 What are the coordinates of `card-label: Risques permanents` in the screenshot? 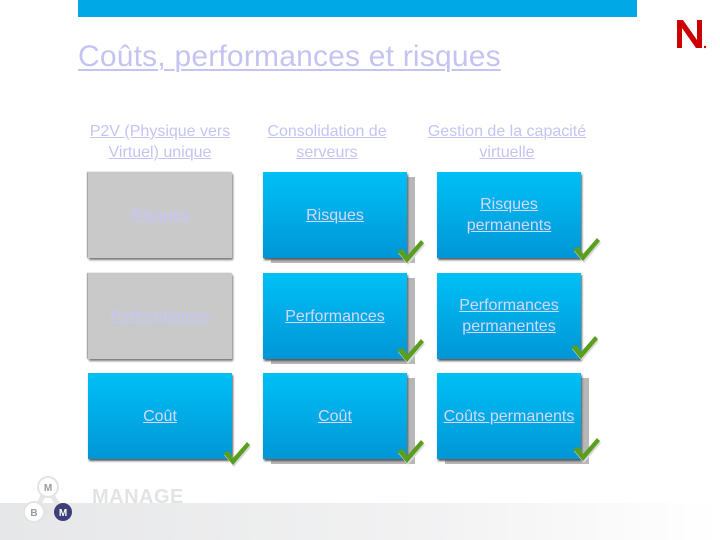 It's located at (509, 215).